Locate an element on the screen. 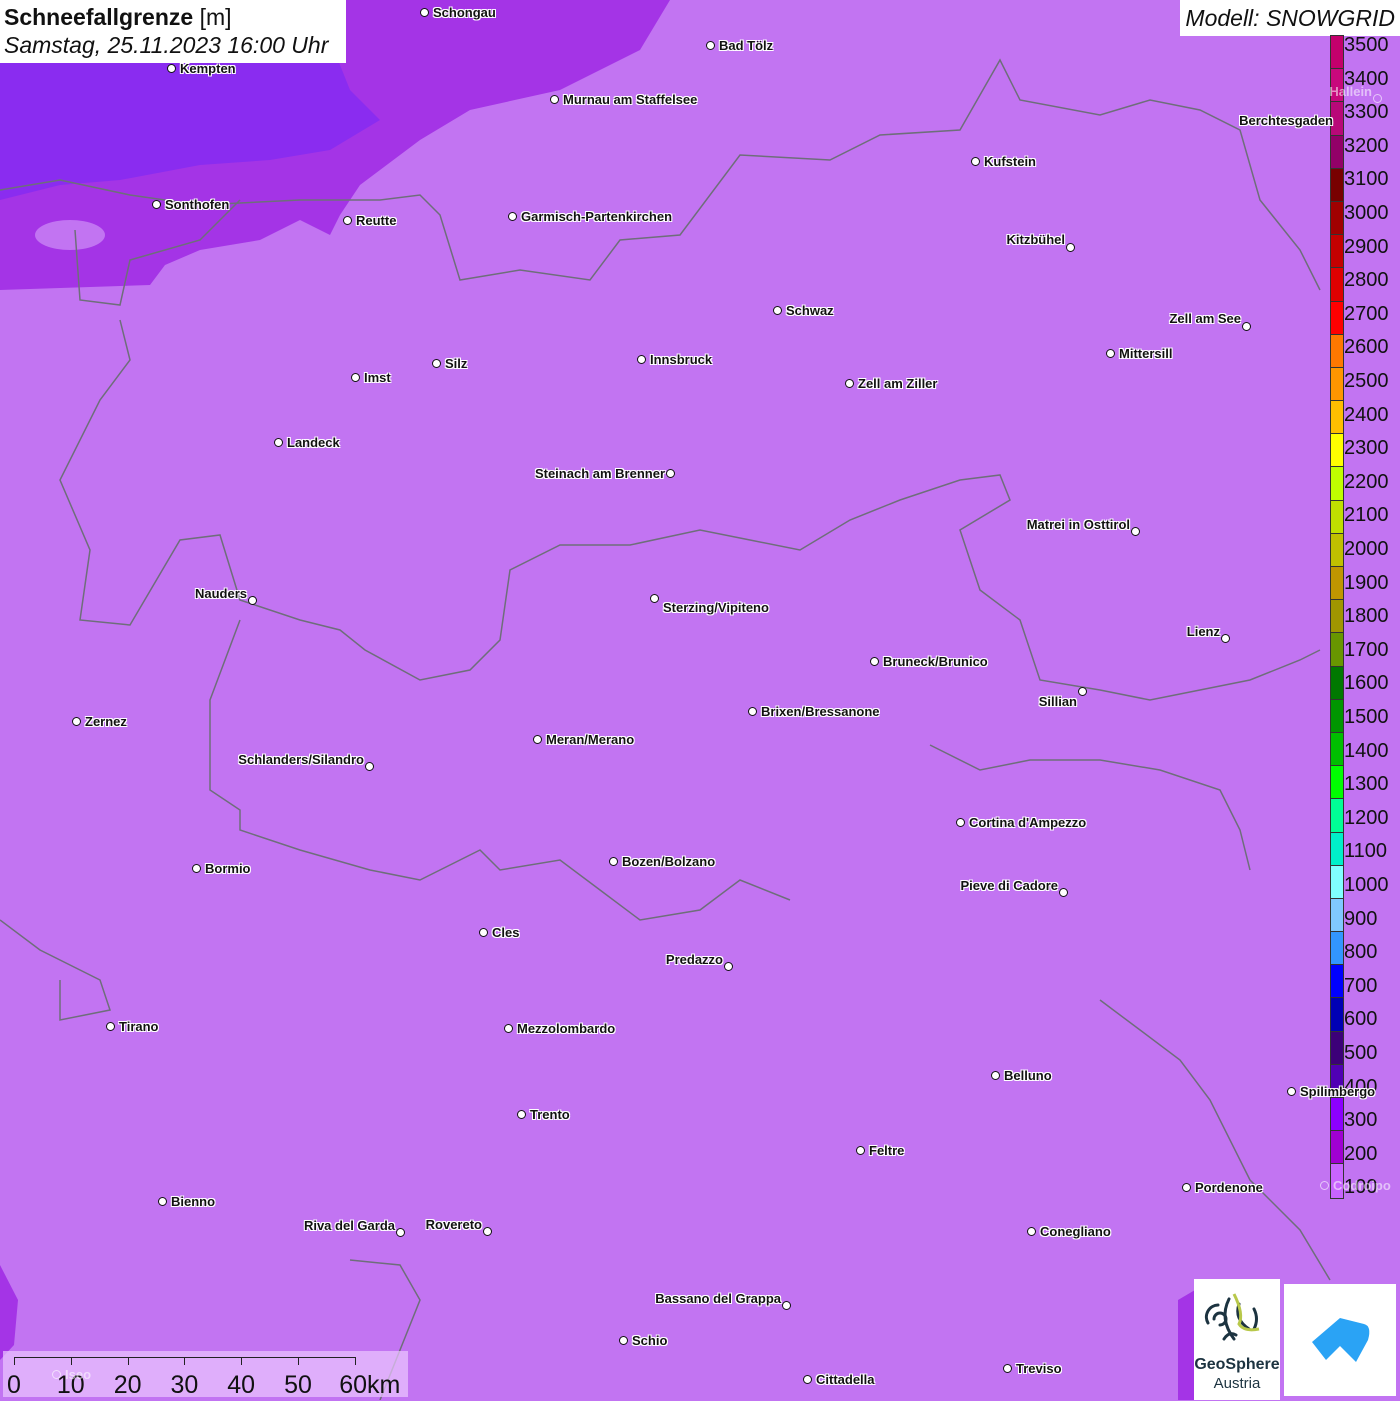 This screenshot has height=1401, width=1400. city-label: Imst is located at coordinates (377, 377).